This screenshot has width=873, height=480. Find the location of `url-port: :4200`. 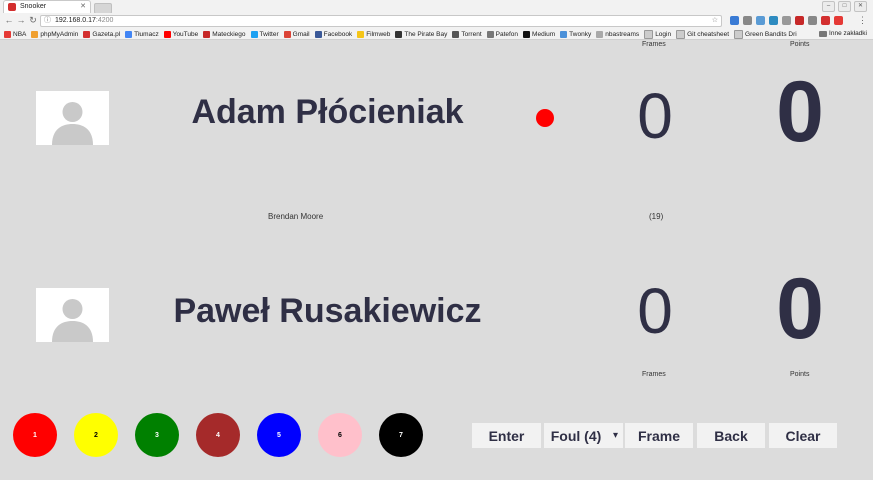

url-port: :4200 is located at coordinates (104, 20).